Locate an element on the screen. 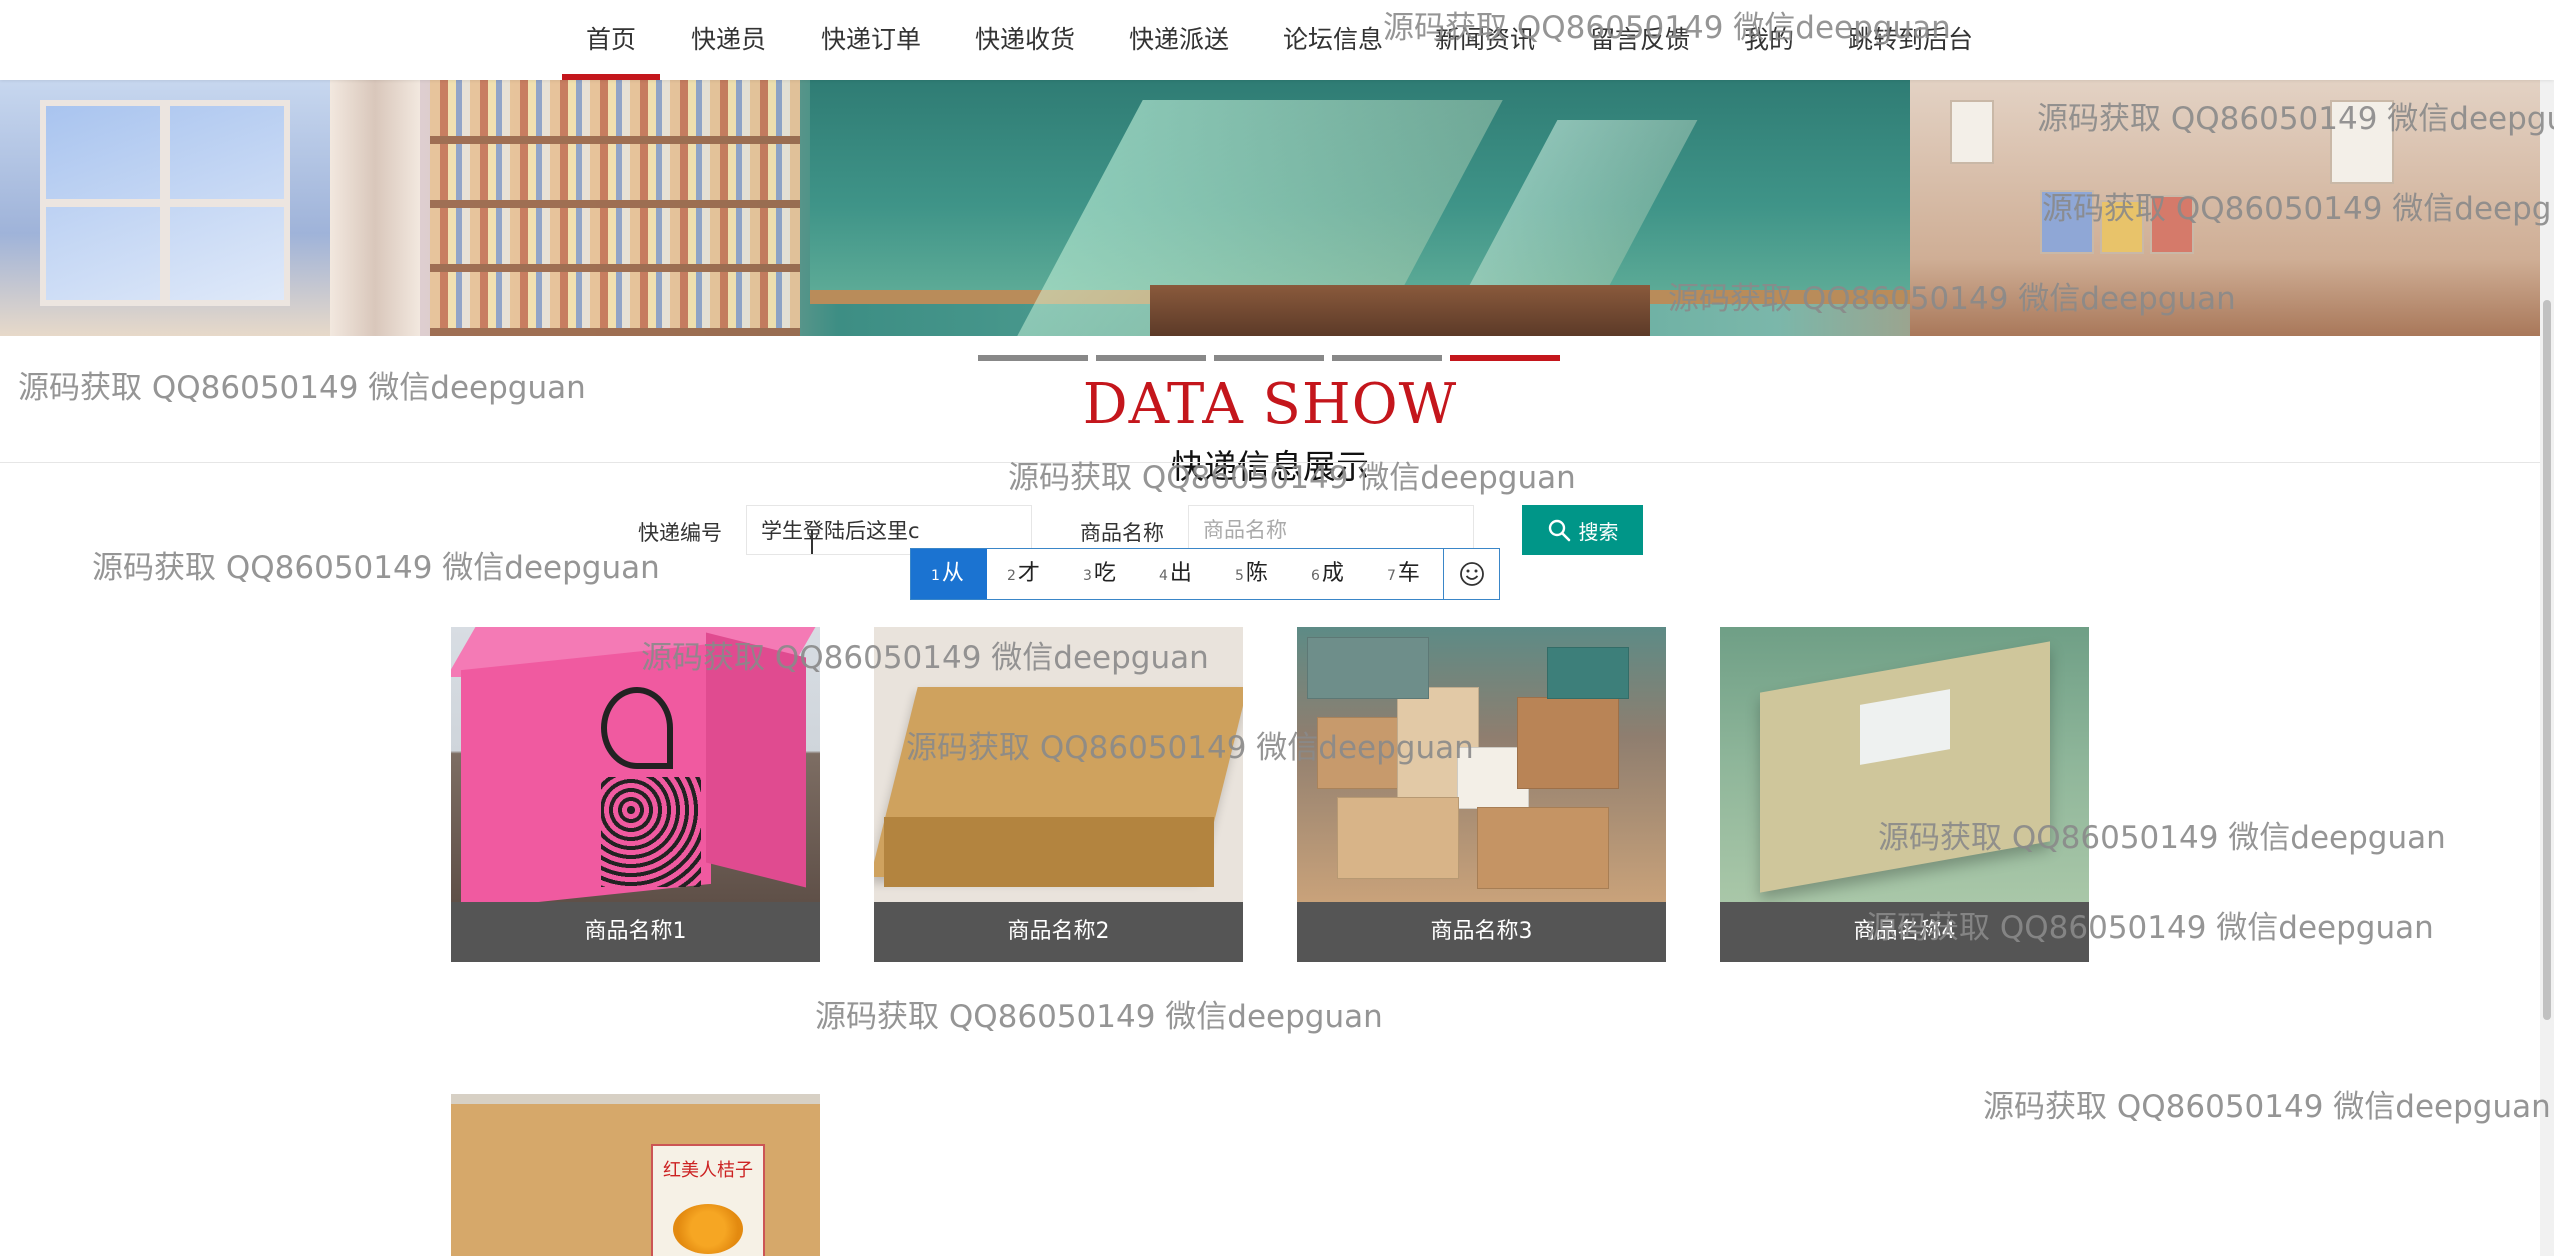 The width and height of the screenshot is (2554, 1256). nav-item-courier-delivery: 快递派送 is located at coordinates (1179, 40).